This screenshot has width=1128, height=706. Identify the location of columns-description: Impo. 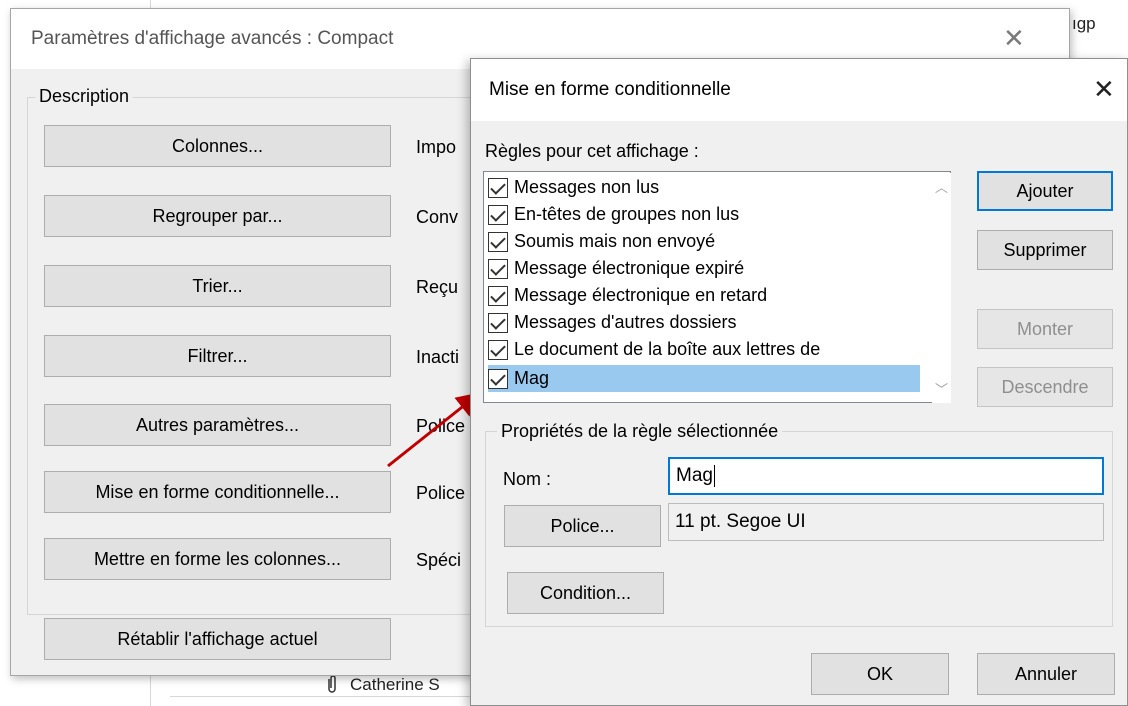
(436, 147).